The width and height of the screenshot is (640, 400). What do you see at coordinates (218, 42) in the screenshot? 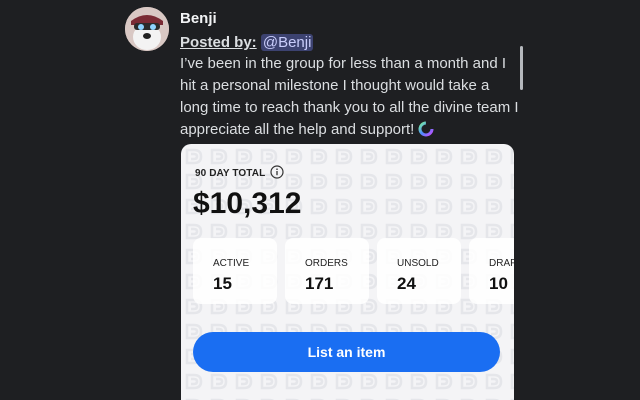
I see `posted-by-label: Posted by:` at bounding box center [218, 42].